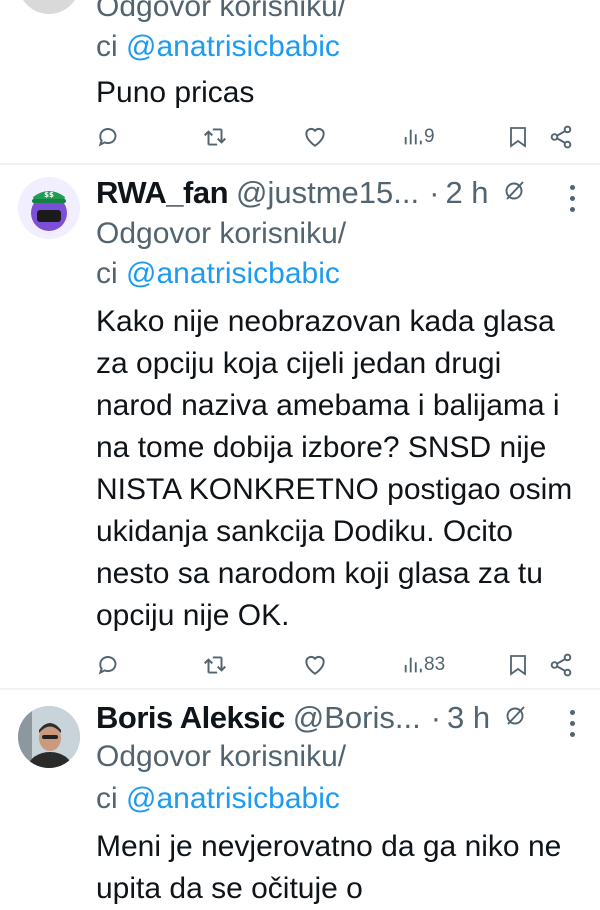  Describe the element at coordinates (338, 665) in the screenshot. I see `action-bar: 83` at that location.